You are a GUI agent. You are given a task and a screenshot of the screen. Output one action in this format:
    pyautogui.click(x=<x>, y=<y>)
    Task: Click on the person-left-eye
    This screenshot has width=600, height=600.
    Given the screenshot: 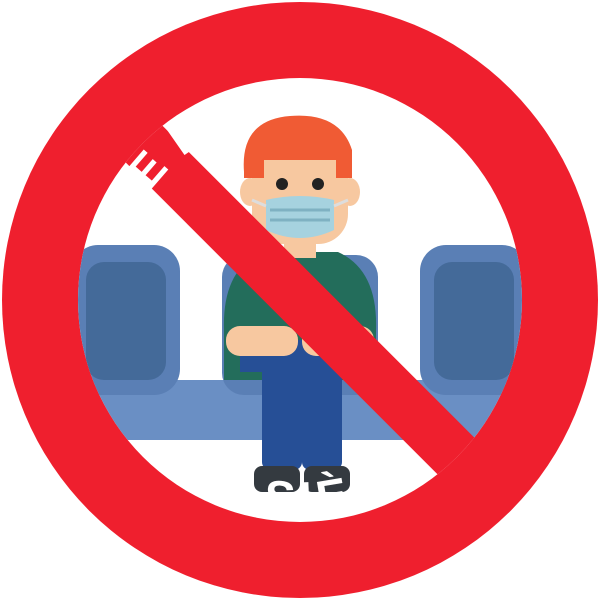 What is the action you would take?
    pyautogui.click(x=282, y=184)
    